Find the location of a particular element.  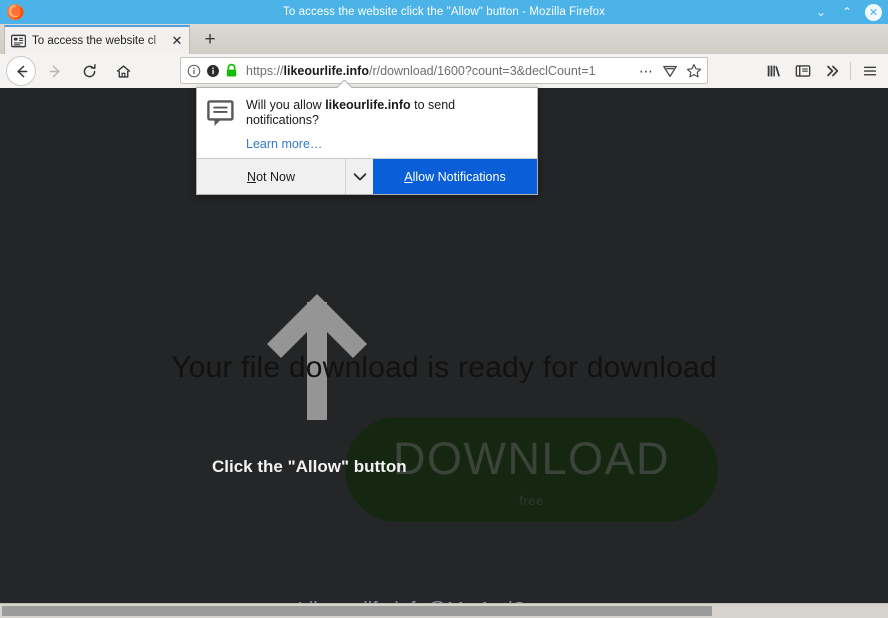

reload-icon is located at coordinates (89, 70).